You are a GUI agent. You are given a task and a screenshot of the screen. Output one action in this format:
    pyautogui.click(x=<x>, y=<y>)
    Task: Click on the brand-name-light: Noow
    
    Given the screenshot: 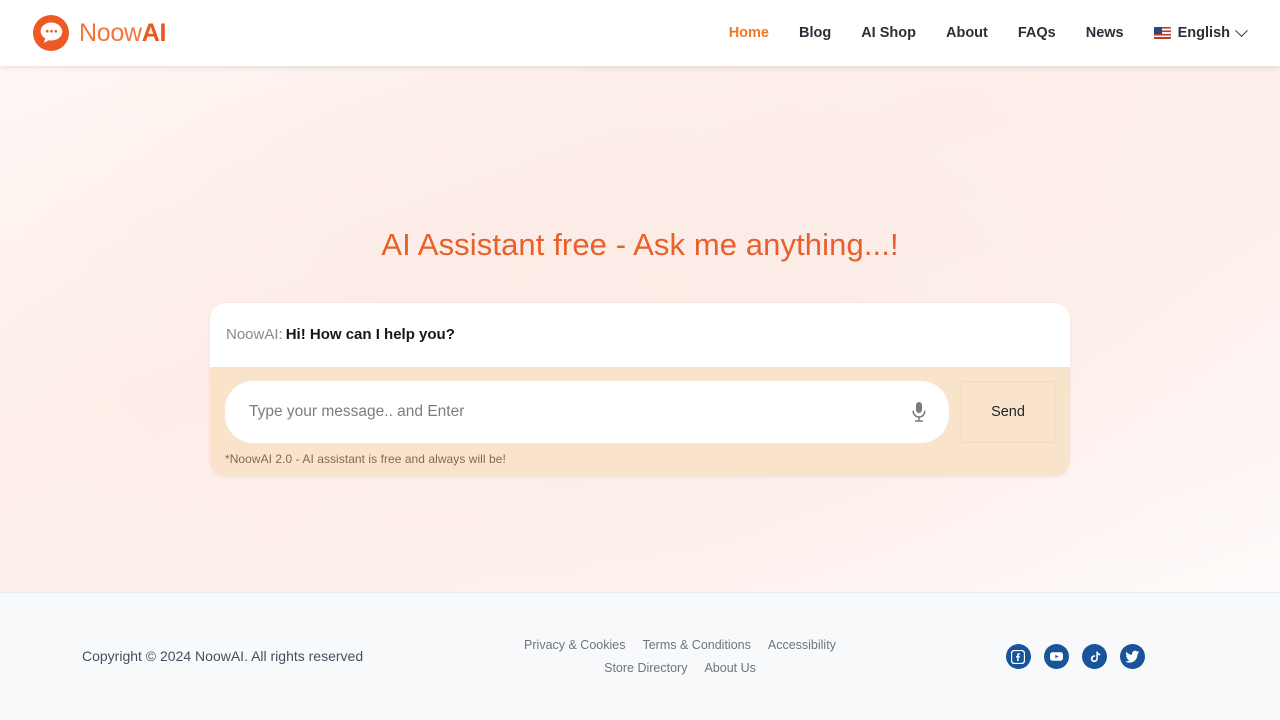 What is the action you would take?
    pyautogui.click(x=110, y=32)
    